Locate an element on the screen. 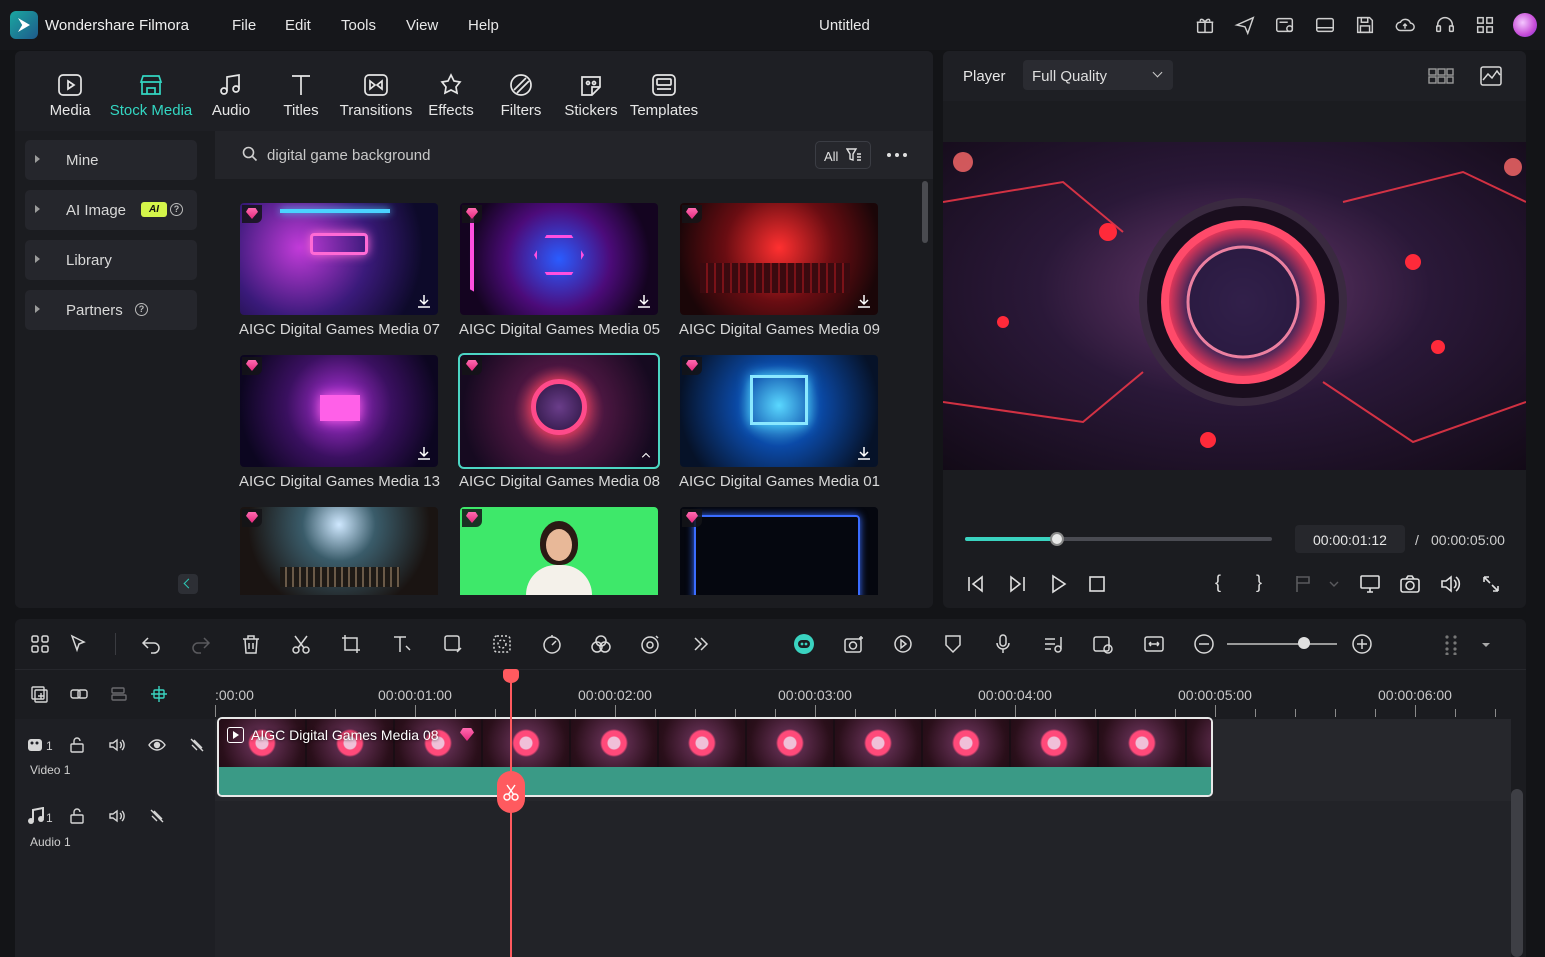 The width and height of the screenshot is (1545, 957). zoom-out-icon is located at coordinates (1204, 644).